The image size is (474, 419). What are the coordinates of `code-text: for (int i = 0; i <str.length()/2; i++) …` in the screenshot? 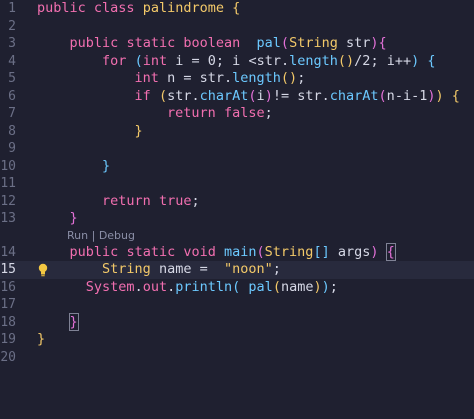 It's located at (269, 60).